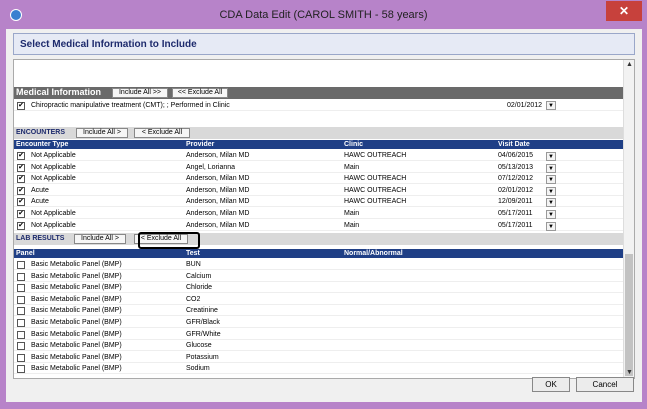 This screenshot has width=647, height=409. I want to click on scroll-up-icon: ▲, so click(629, 65).